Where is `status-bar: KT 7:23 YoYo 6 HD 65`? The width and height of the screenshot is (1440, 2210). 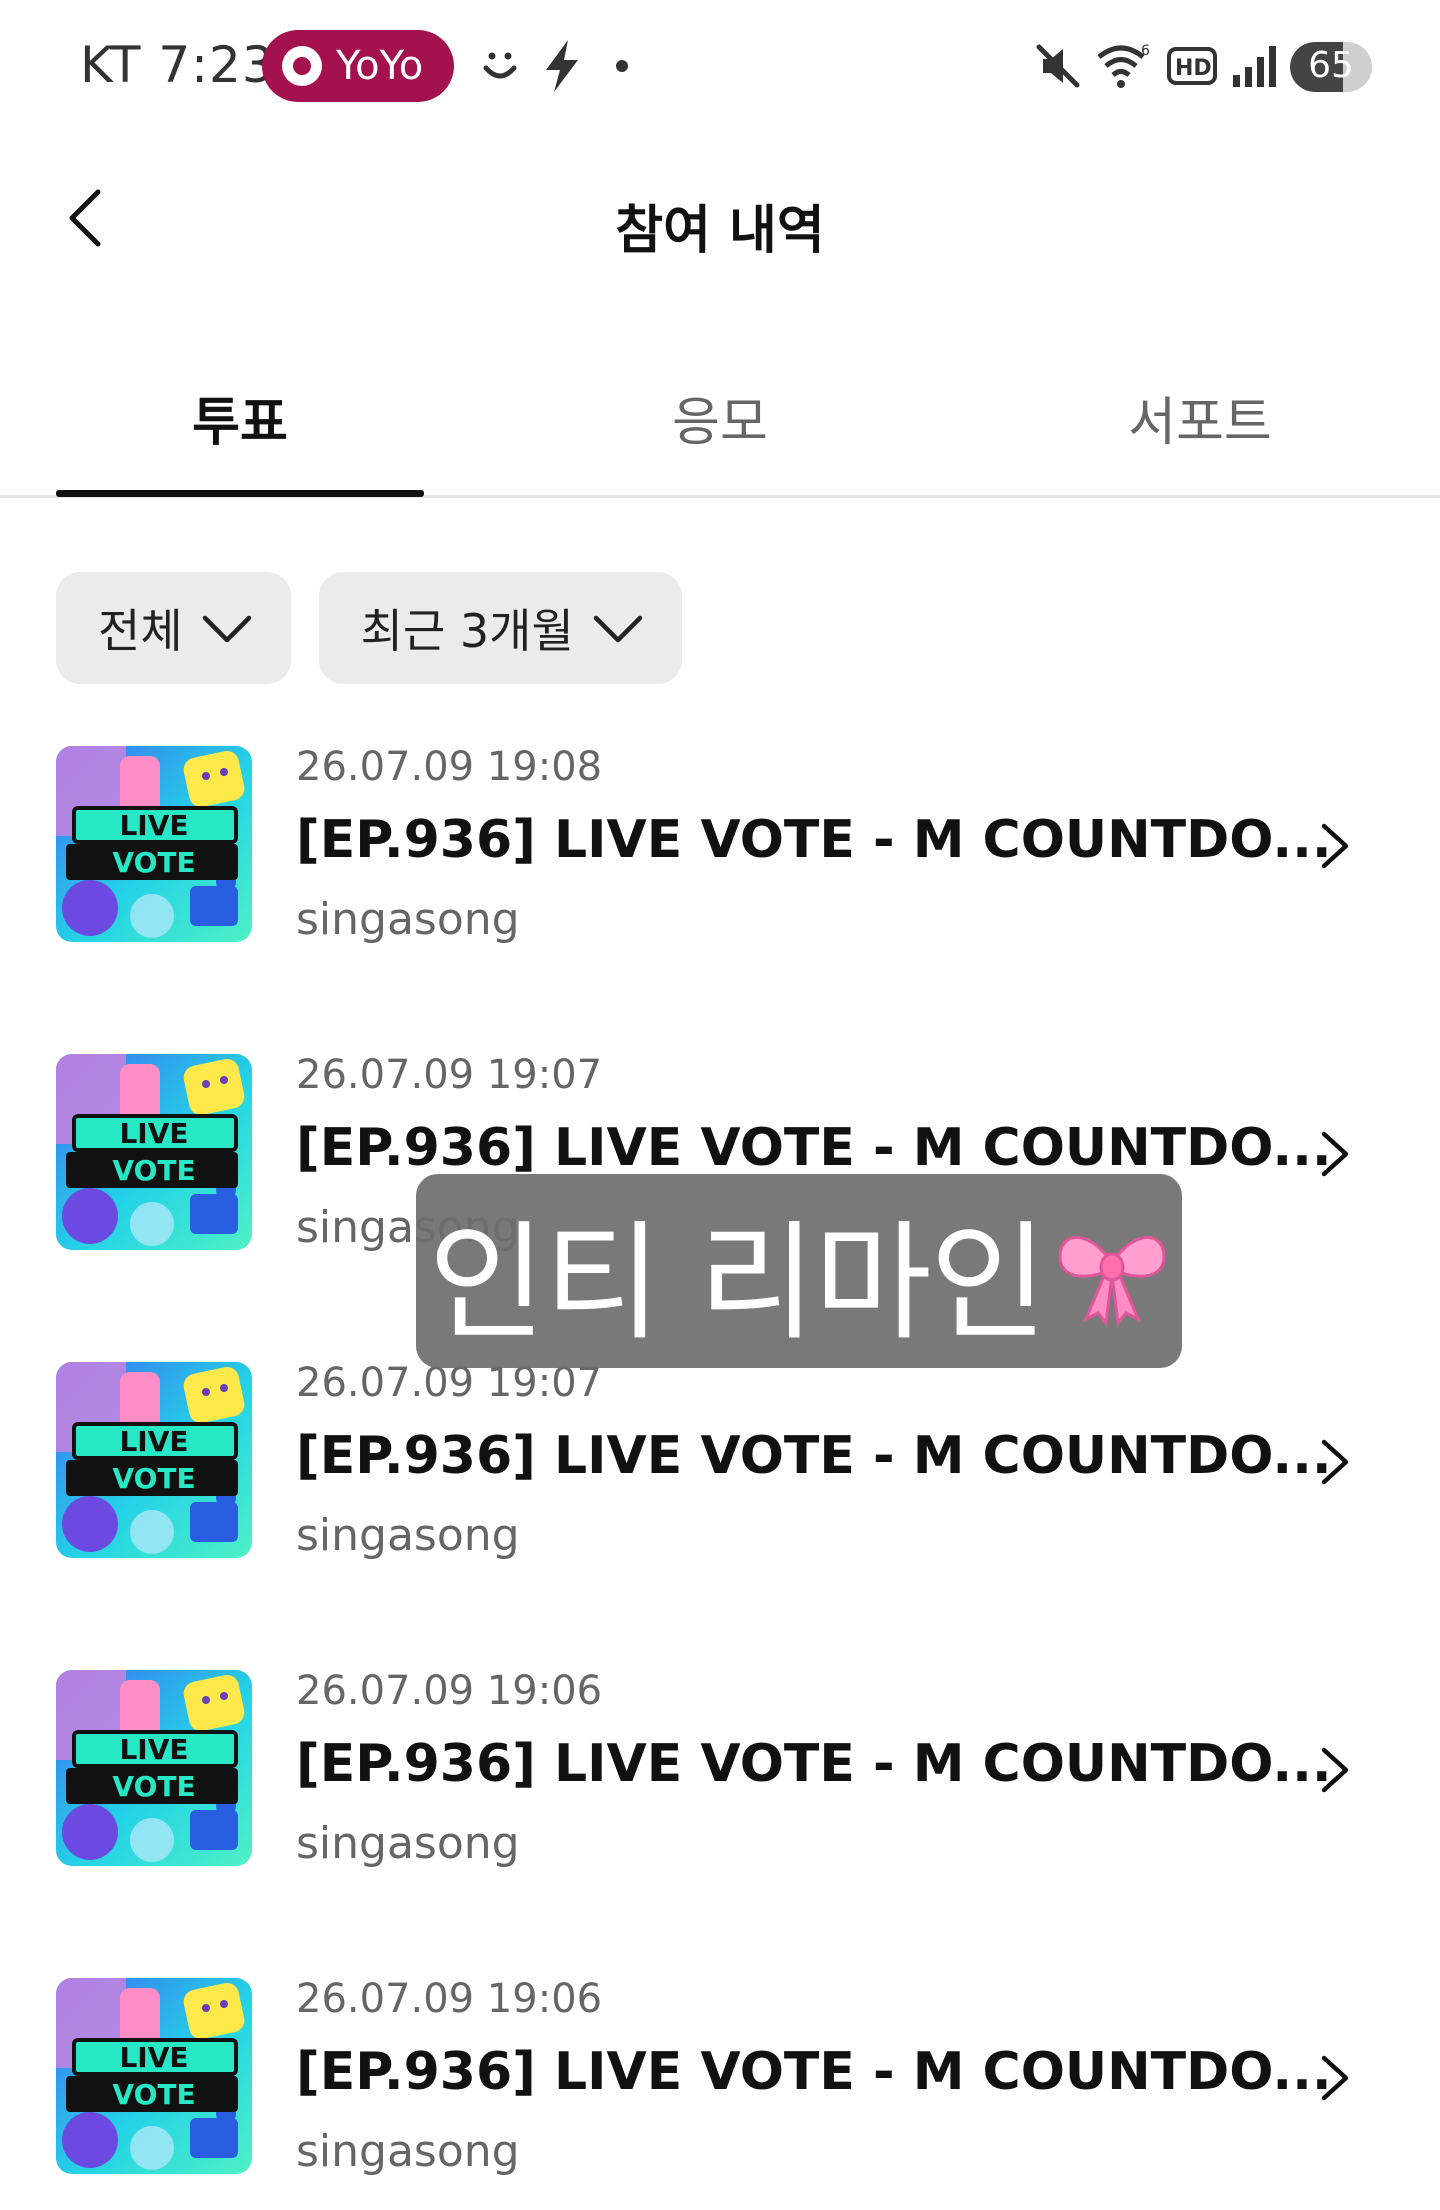
status-bar: KT 7:23 YoYo 6 HD 65 is located at coordinates (720, 68).